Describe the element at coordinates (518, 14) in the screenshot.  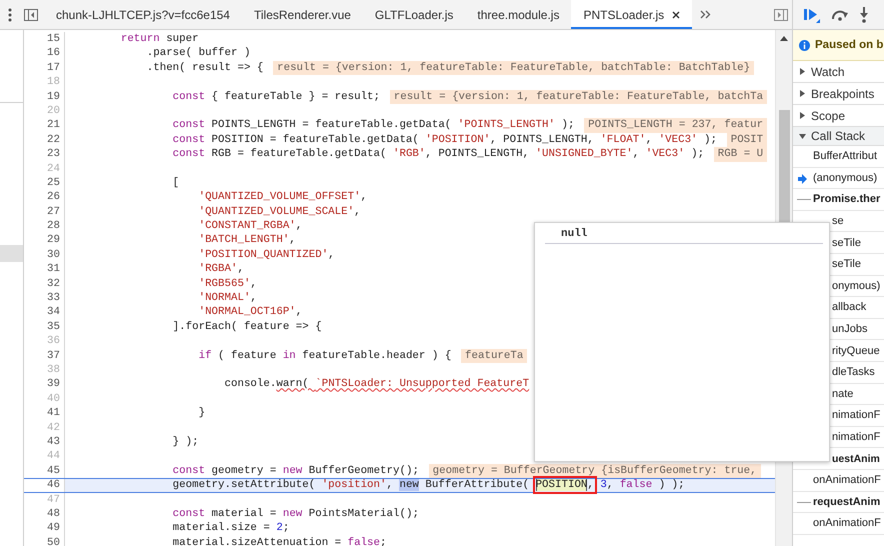
I see `editor-tab: three.module.js` at that location.